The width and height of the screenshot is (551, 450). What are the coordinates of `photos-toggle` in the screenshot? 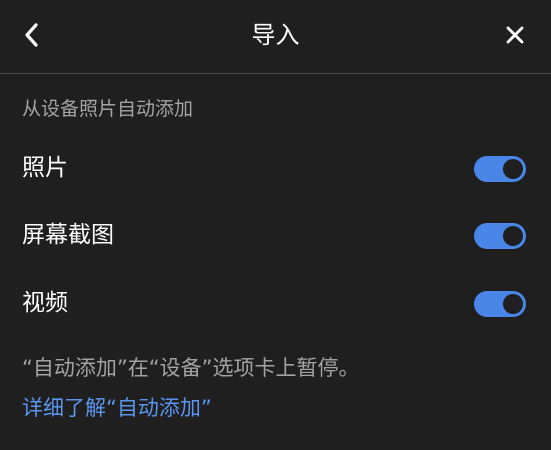 It's located at (500, 169).